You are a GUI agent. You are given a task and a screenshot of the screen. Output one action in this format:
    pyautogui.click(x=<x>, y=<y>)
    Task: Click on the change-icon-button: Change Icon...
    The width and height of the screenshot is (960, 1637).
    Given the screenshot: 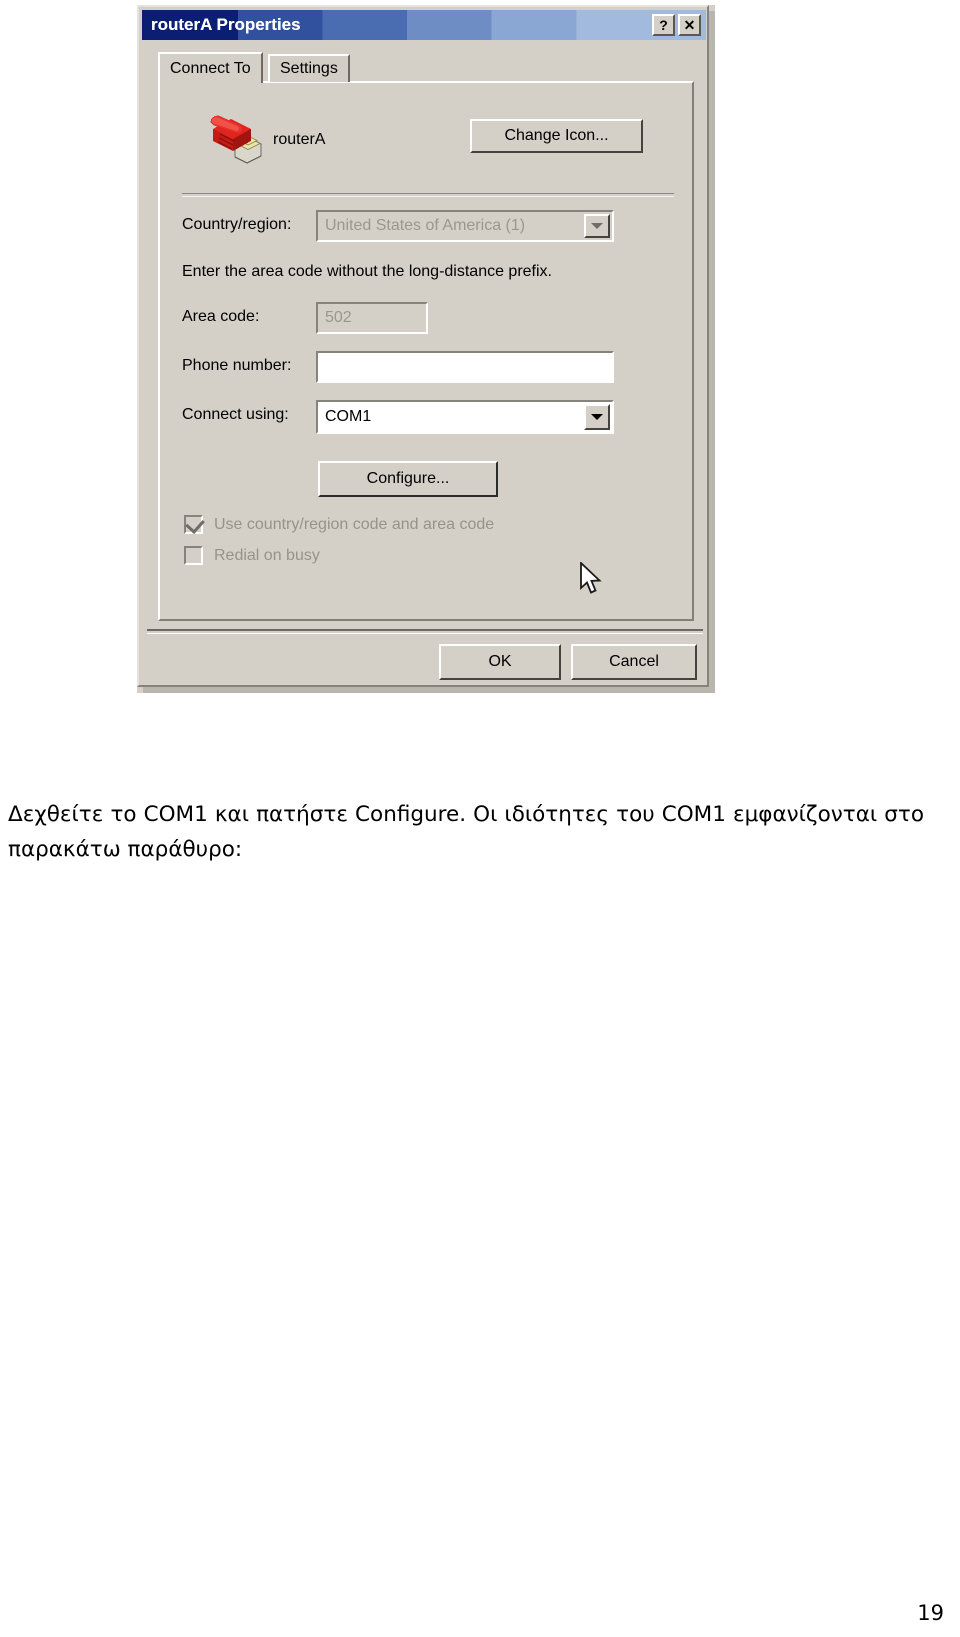 What is the action you would take?
    pyautogui.click(x=556, y=136)
    